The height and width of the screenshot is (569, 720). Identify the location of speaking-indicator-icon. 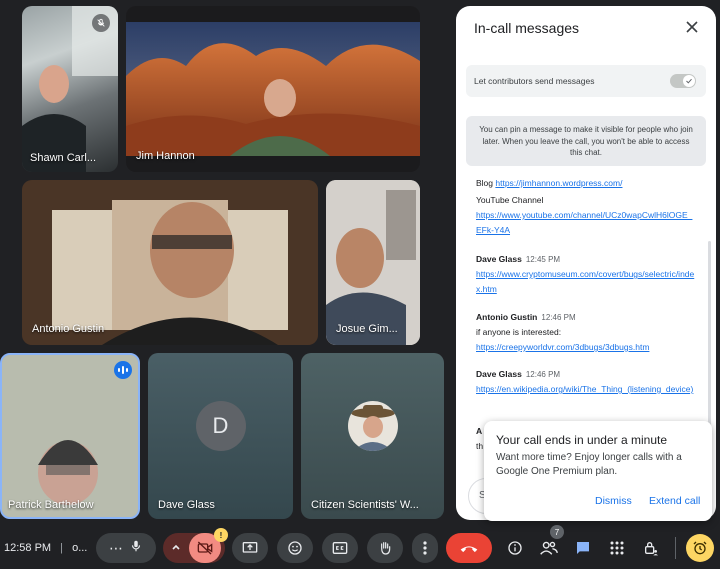
(123, 370).